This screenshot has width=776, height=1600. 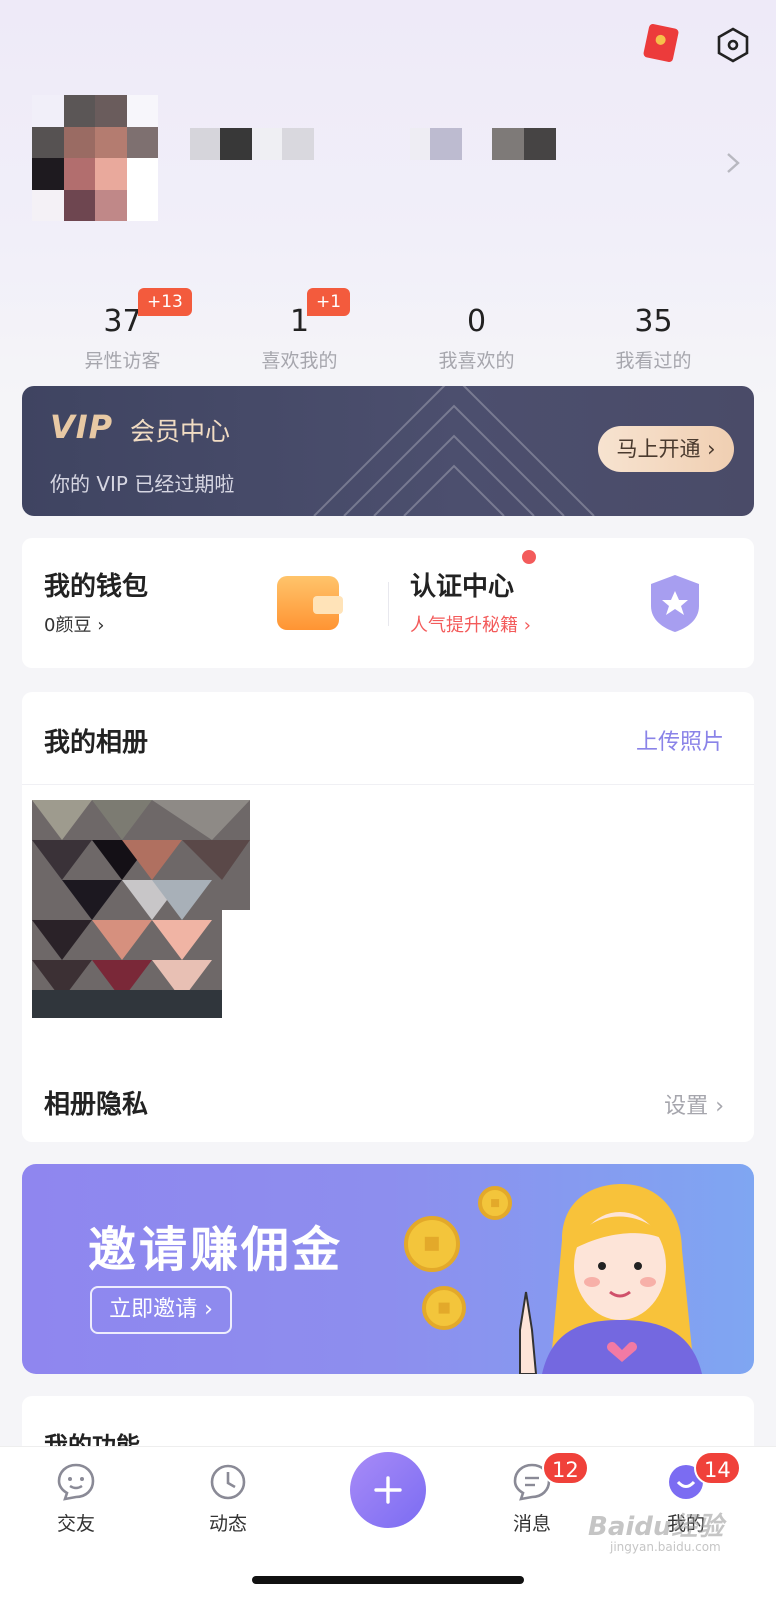 I want to click on plus-icon, so click(x=388, y=1490).